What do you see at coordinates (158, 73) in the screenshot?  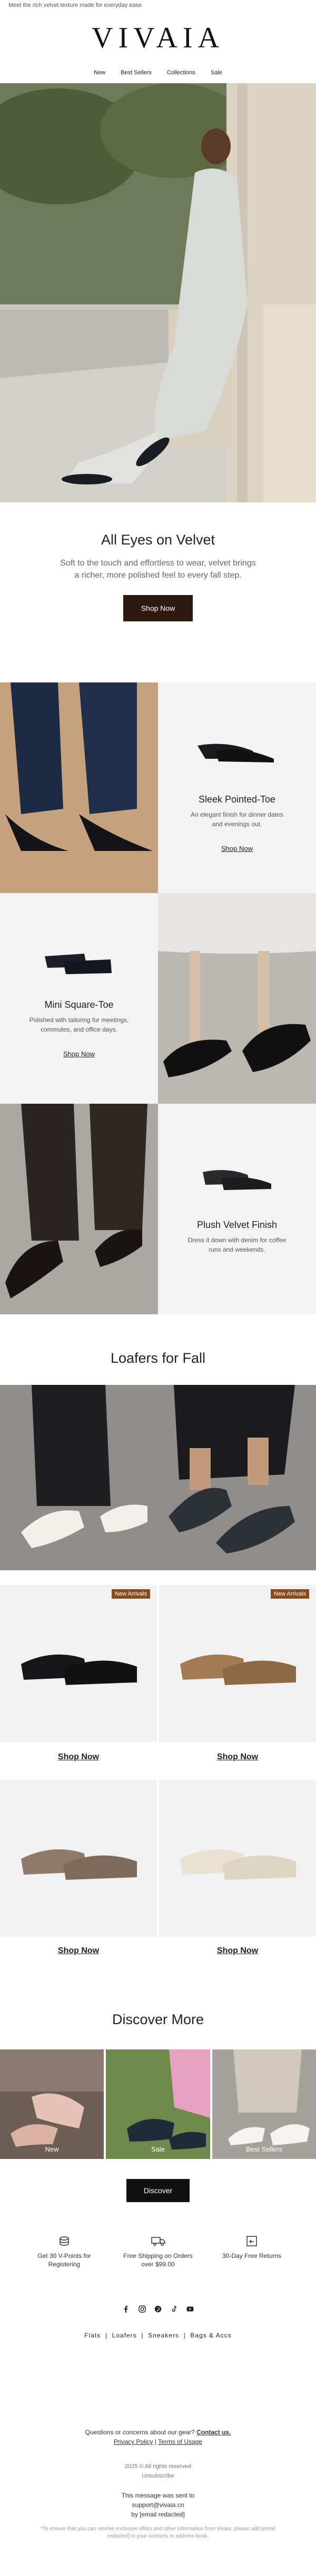 I see `top-nav: New Best Sellers Collections Sale` at bounding box center [158, 73].